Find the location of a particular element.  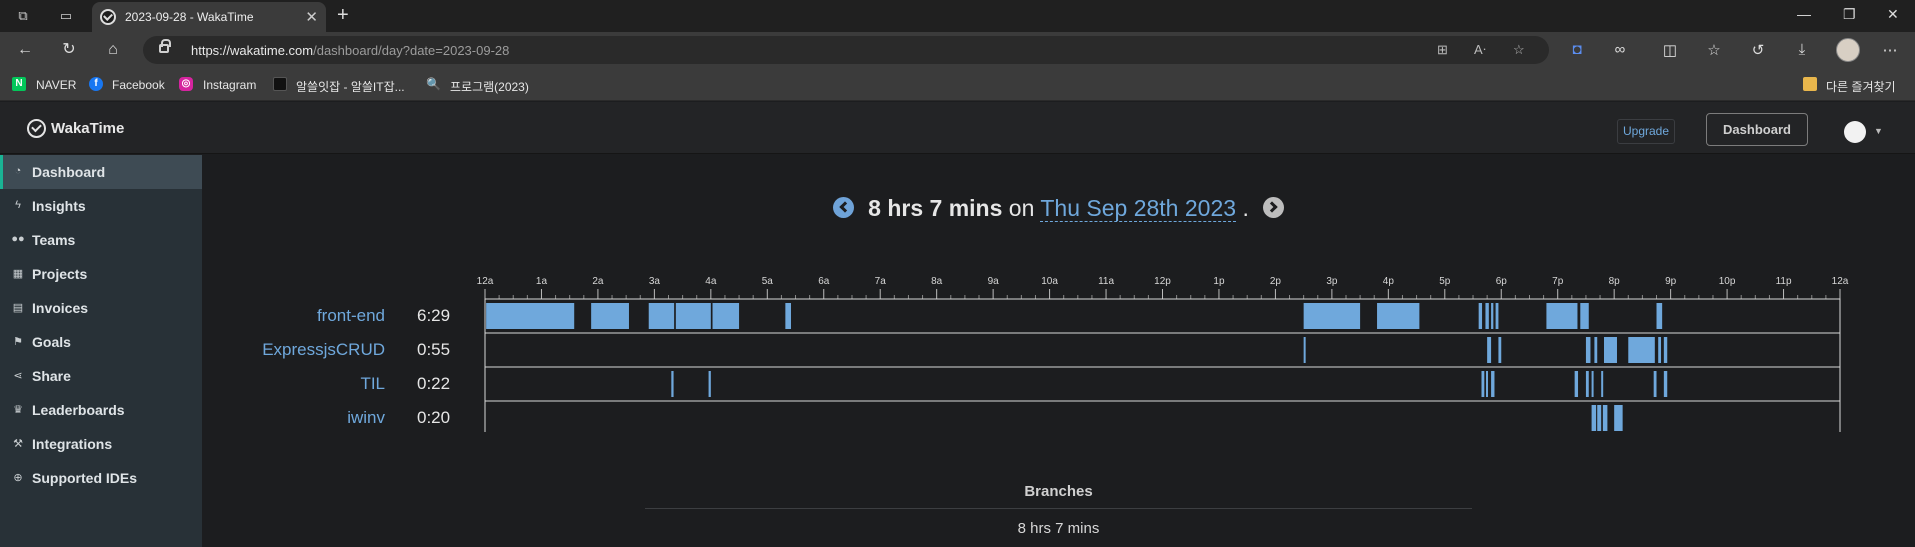

history-icon: ↺ is located at coordinates (1758, 50).